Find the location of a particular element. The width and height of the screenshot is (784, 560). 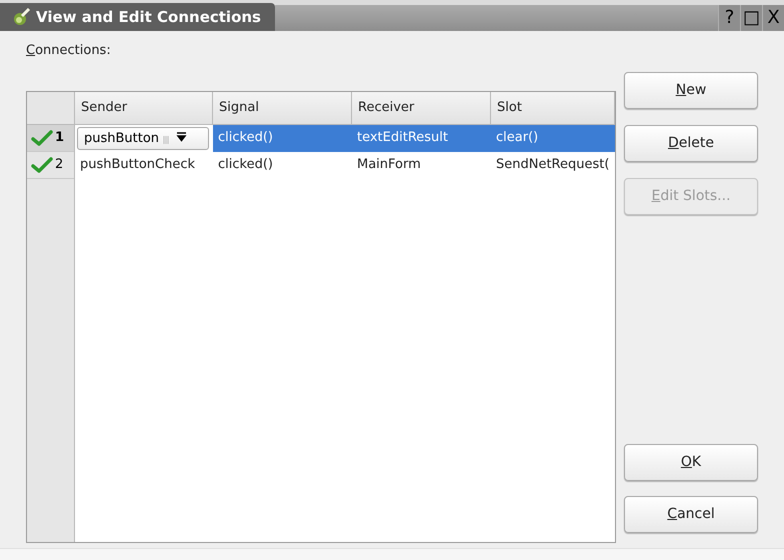

row-number: 2 is located at coordinates (59, 165).